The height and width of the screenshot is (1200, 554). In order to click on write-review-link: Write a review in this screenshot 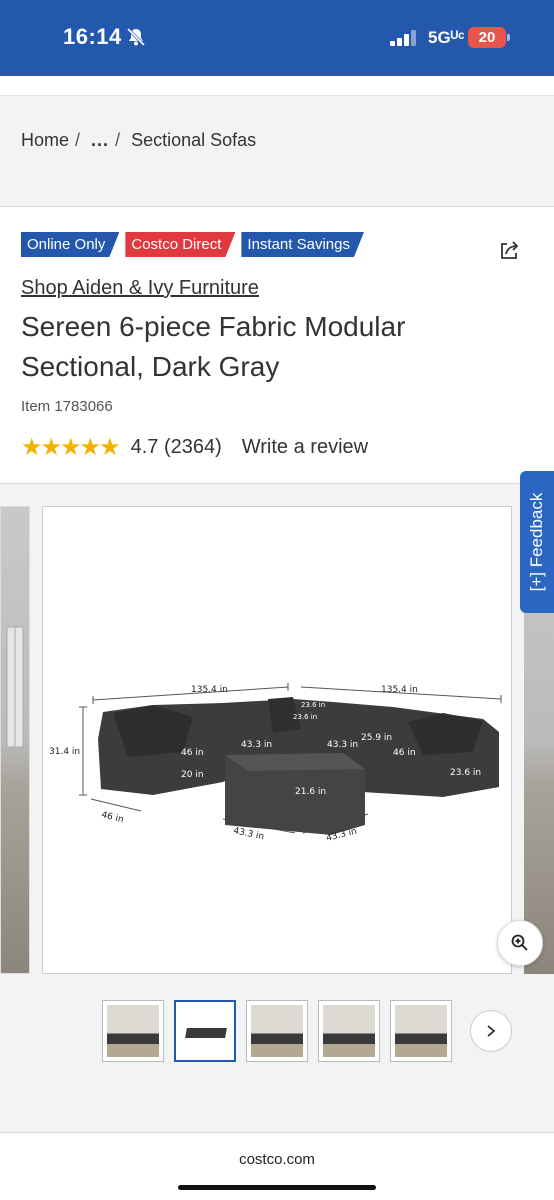, I will do `click(305, 447)`.